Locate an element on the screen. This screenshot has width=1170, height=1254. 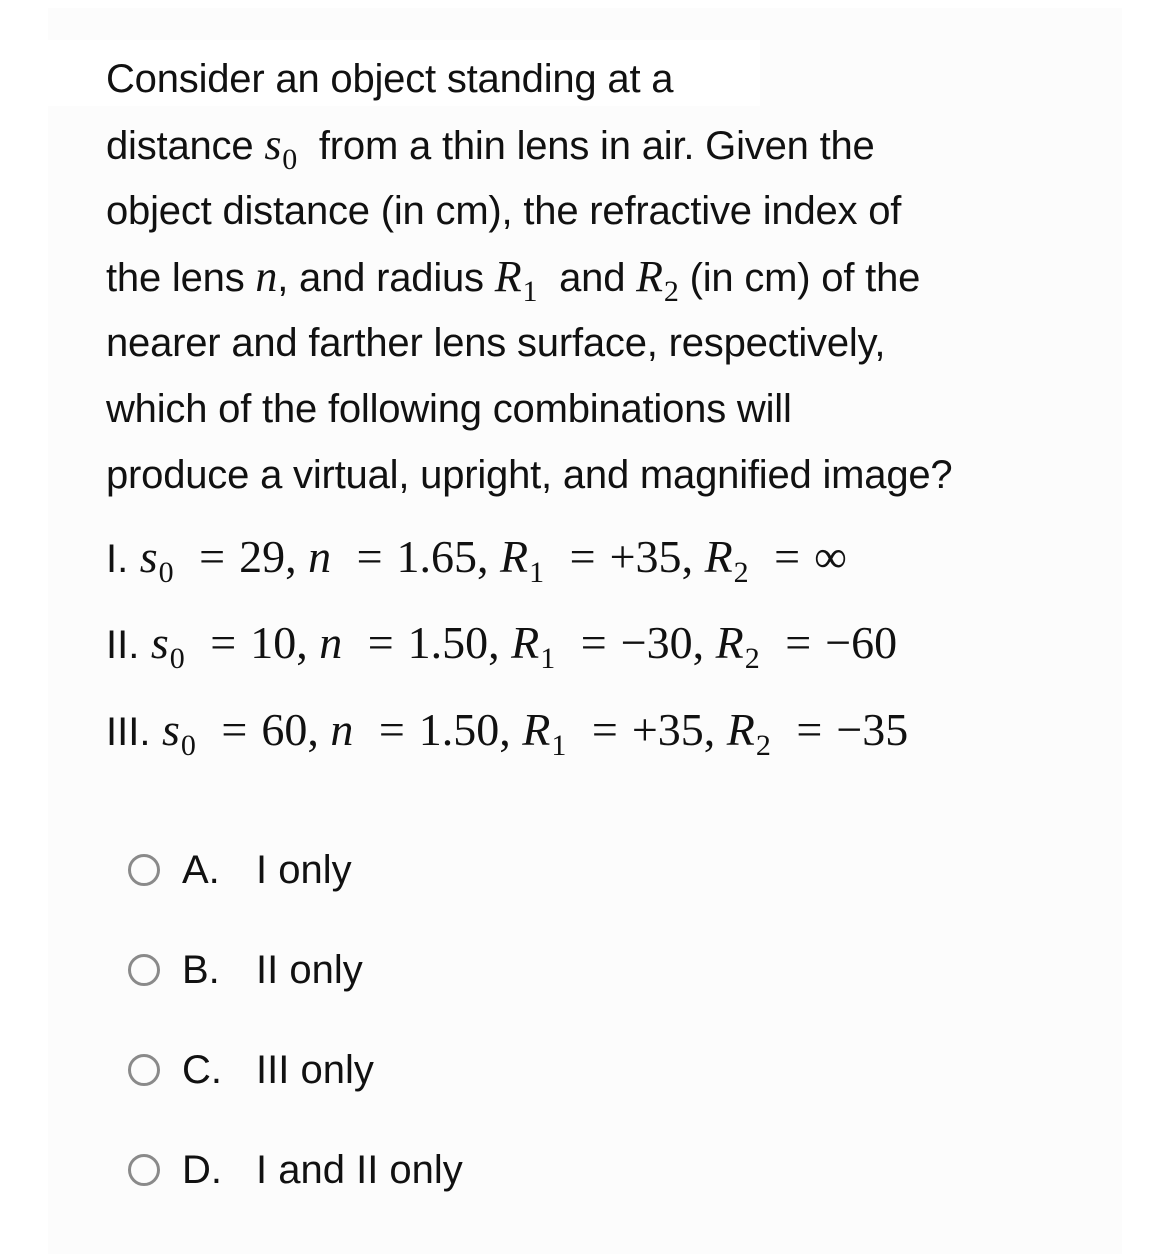
combination-label: II. is located at coordinates (123, 645).